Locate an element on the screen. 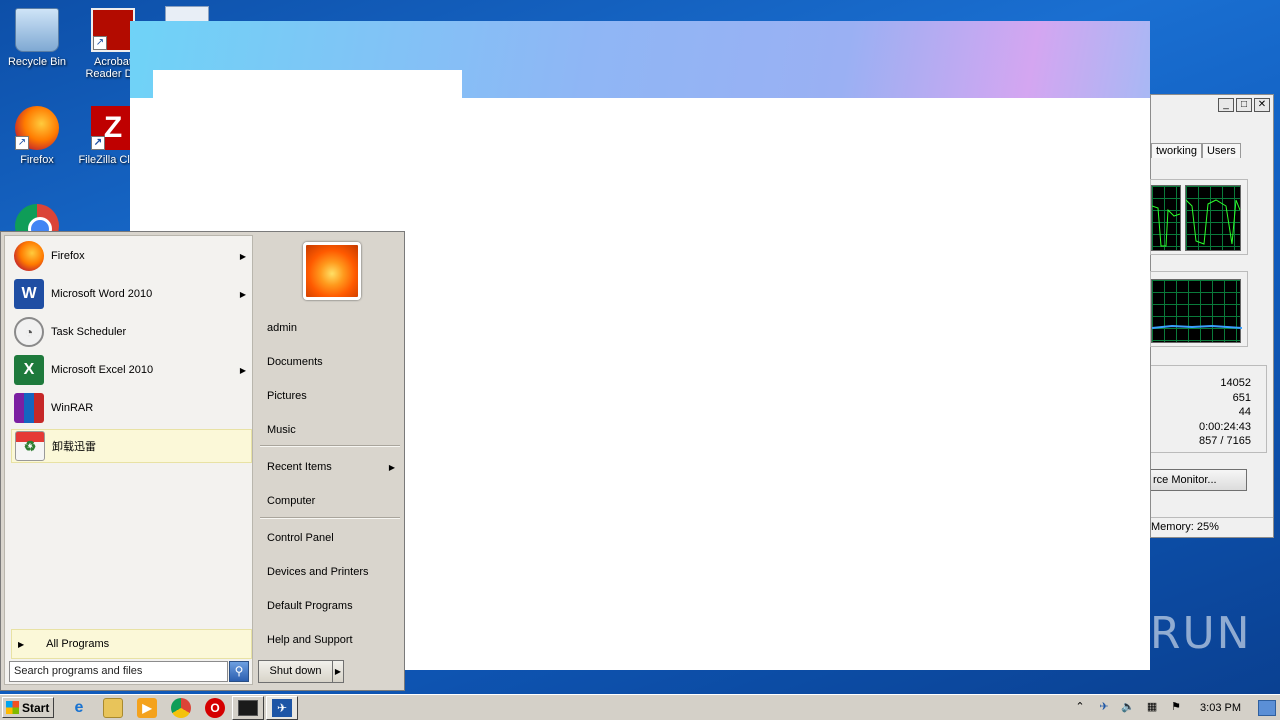  app-bird-tray-icon: ✈ is located at coordinates (1104, 708).